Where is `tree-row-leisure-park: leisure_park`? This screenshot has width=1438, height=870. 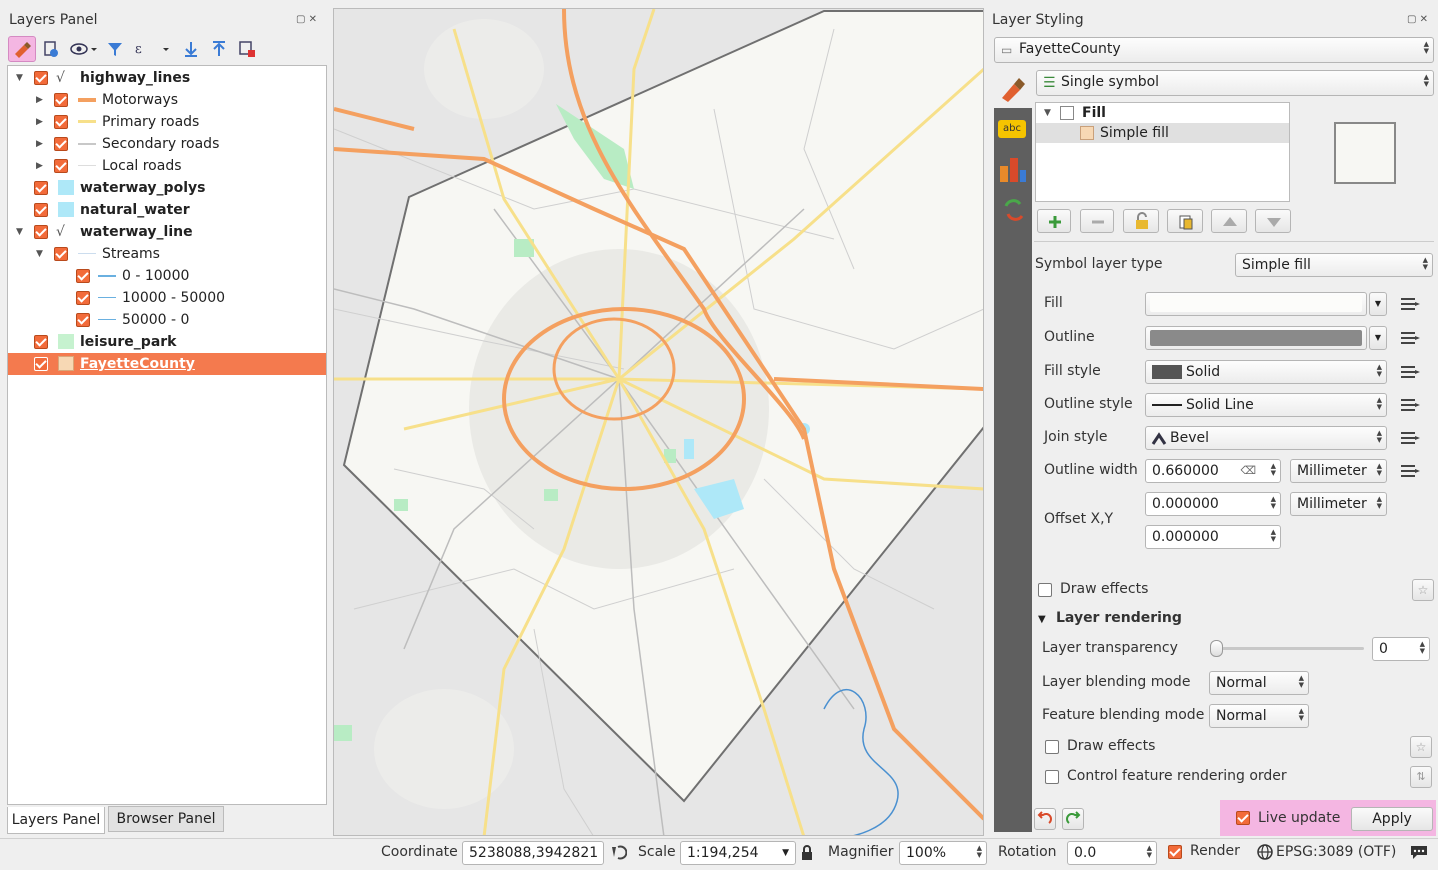 tree-row-leisure-park: leisure_park is located at coordinates (167, 342).